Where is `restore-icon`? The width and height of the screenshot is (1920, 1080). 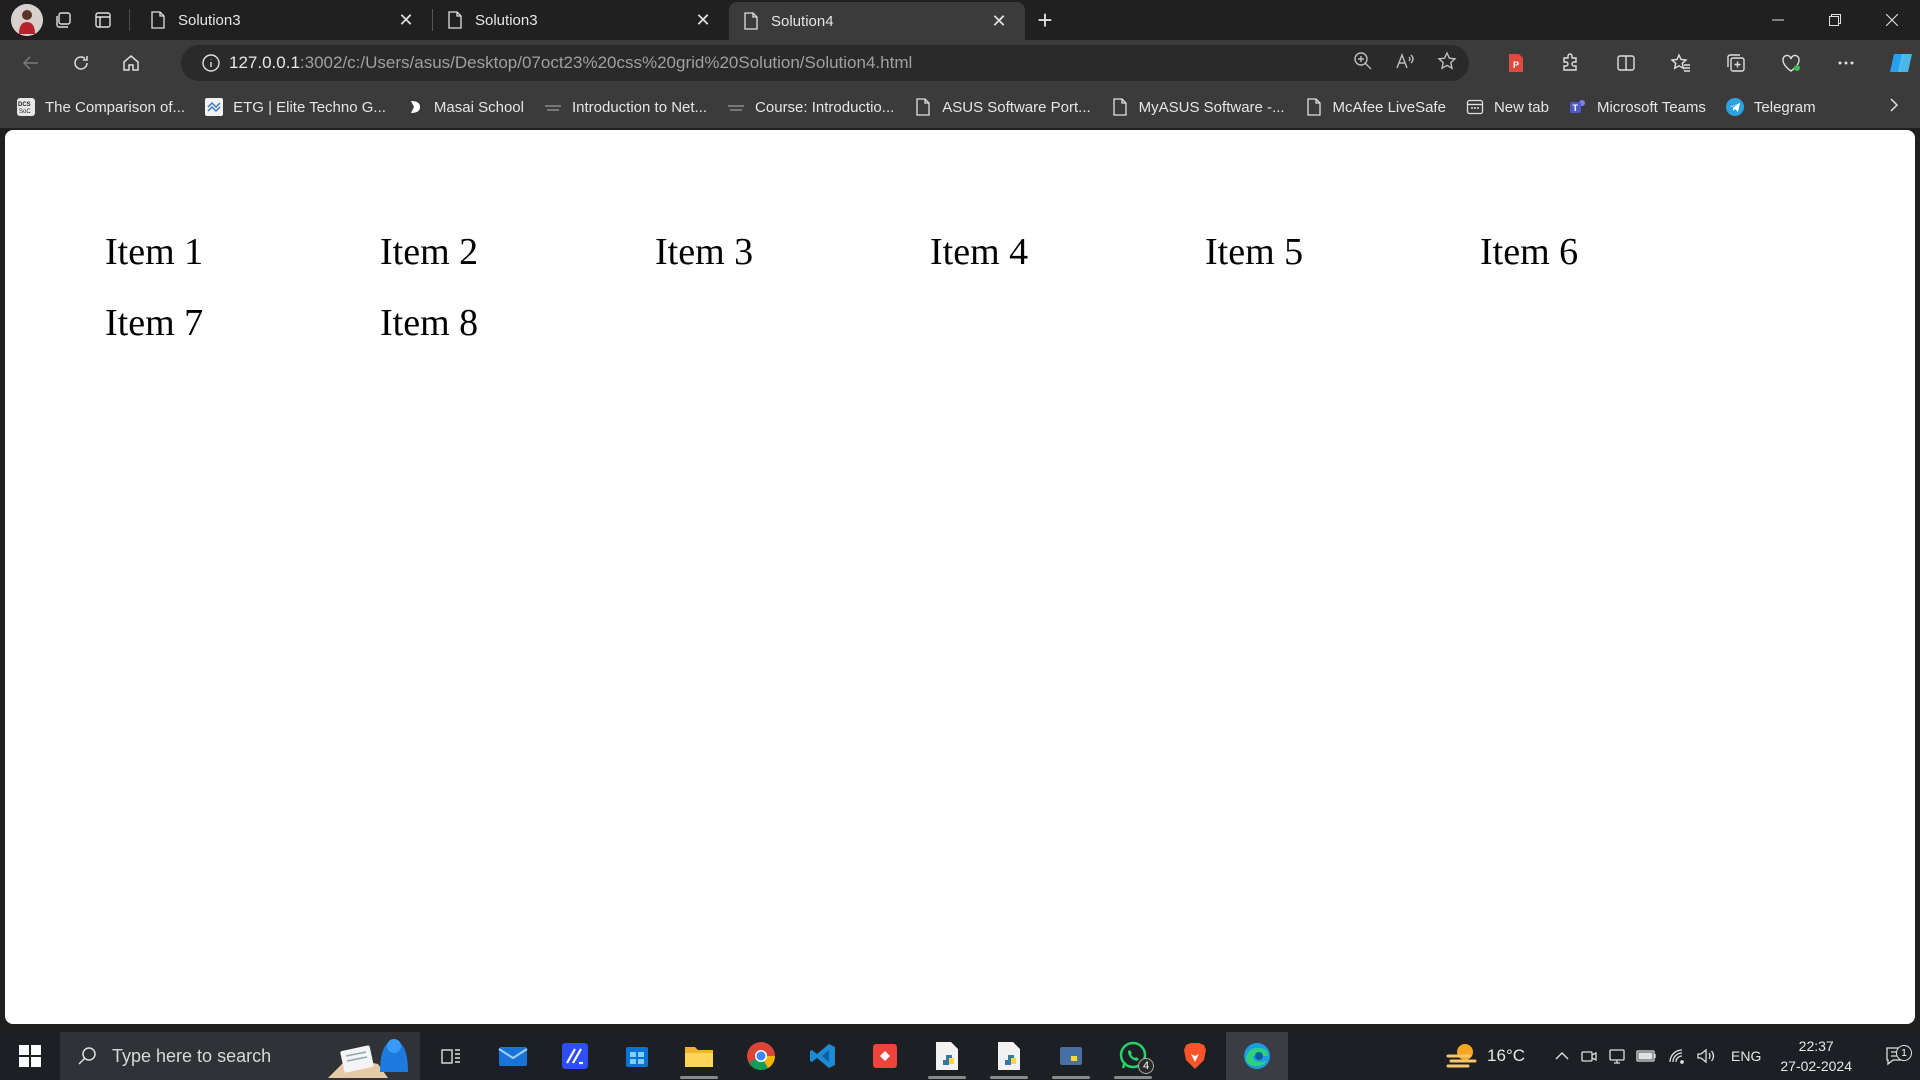 restore-icon is located at coordinates (1834, 20).